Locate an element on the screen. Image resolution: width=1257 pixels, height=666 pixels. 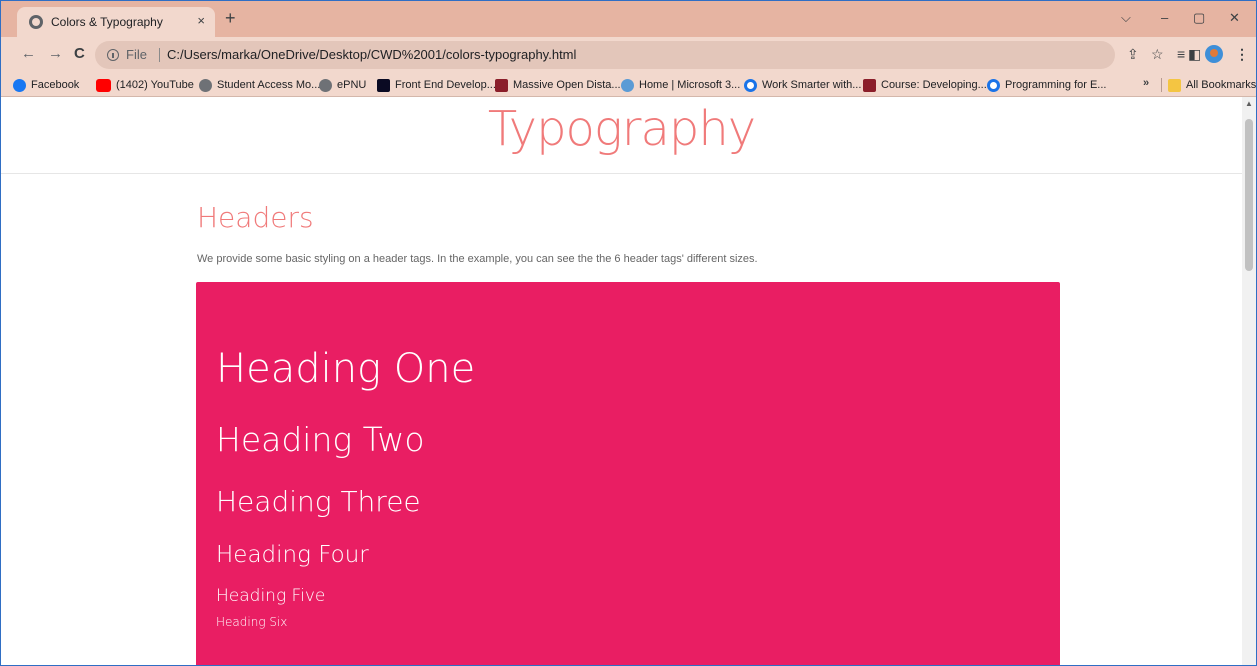
heading-three: Heading Three is located at coordinates (318, 501).